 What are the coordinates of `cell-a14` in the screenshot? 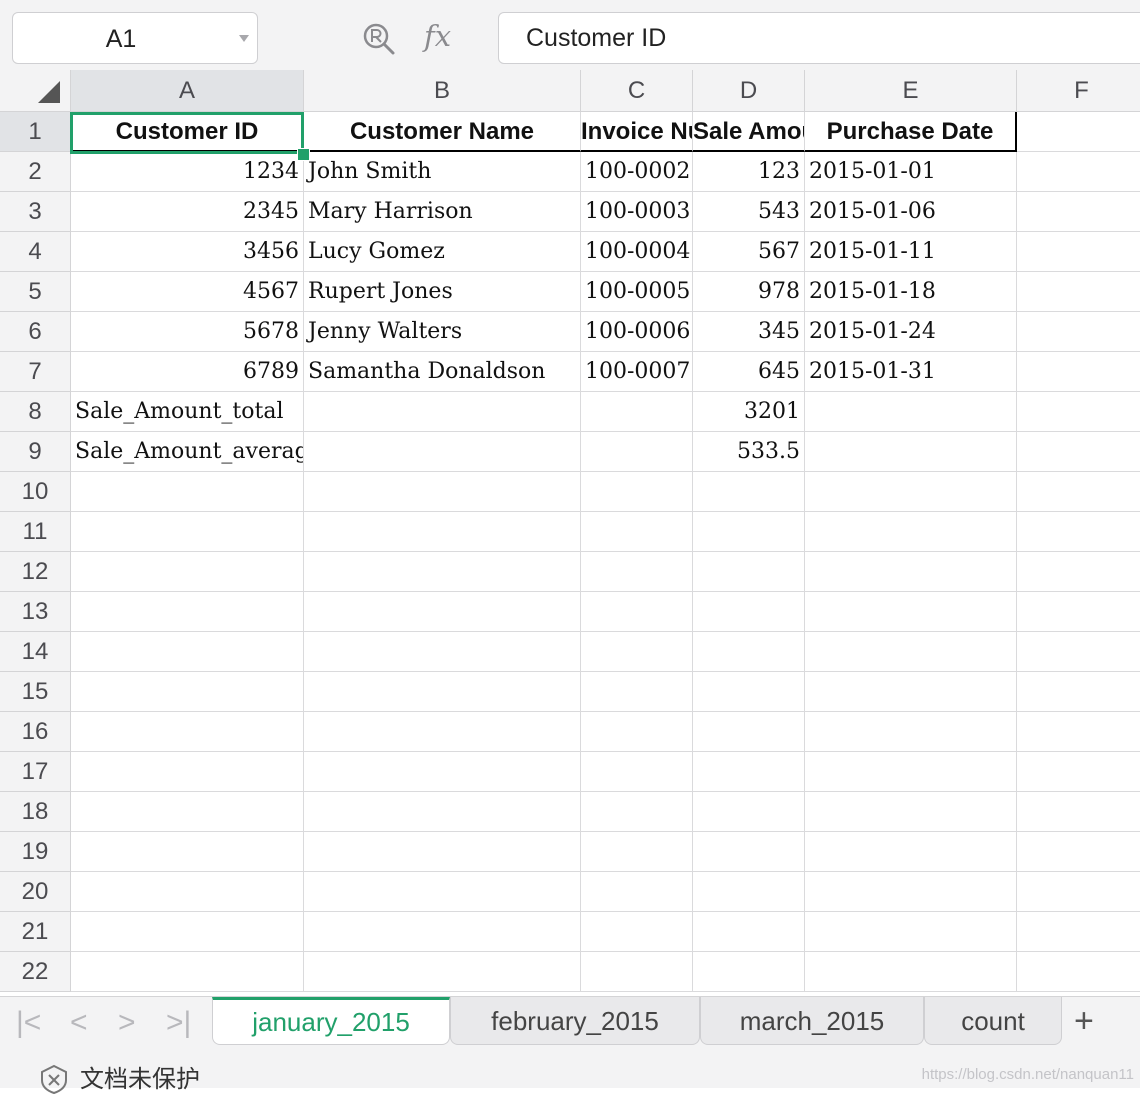 It's located at (187, 652).